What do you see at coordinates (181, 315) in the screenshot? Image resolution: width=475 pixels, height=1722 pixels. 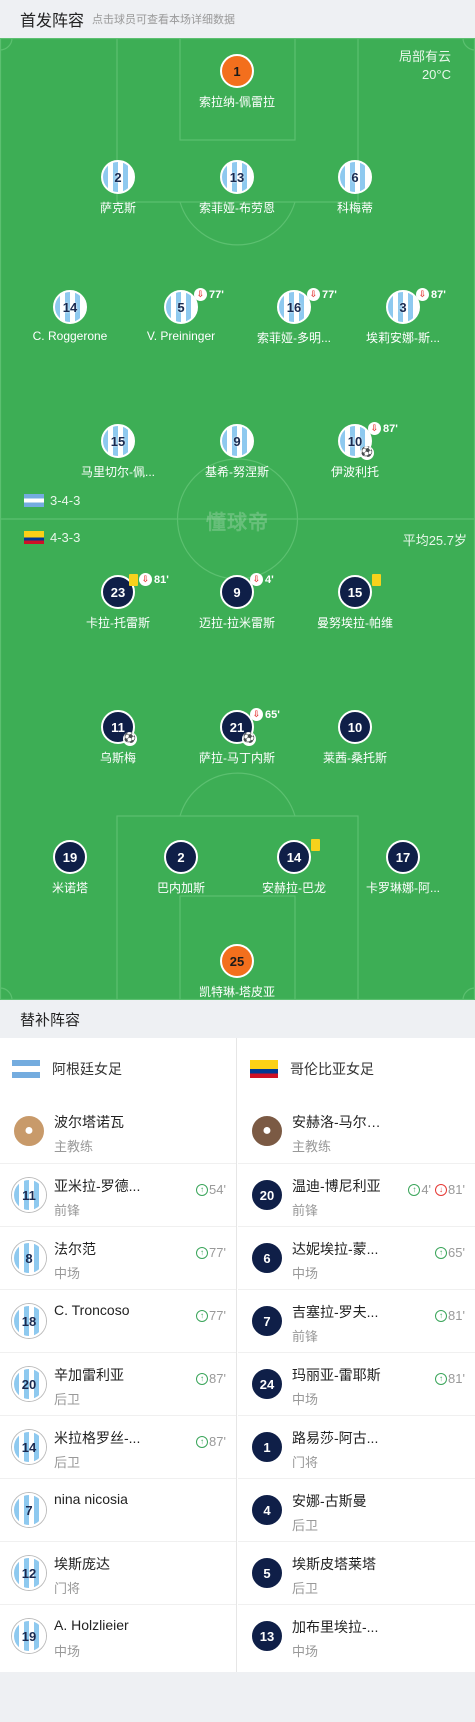 I see `home-player-6: 5 ⇩ 77' V. Preininger` at bounding box center [181, 315].